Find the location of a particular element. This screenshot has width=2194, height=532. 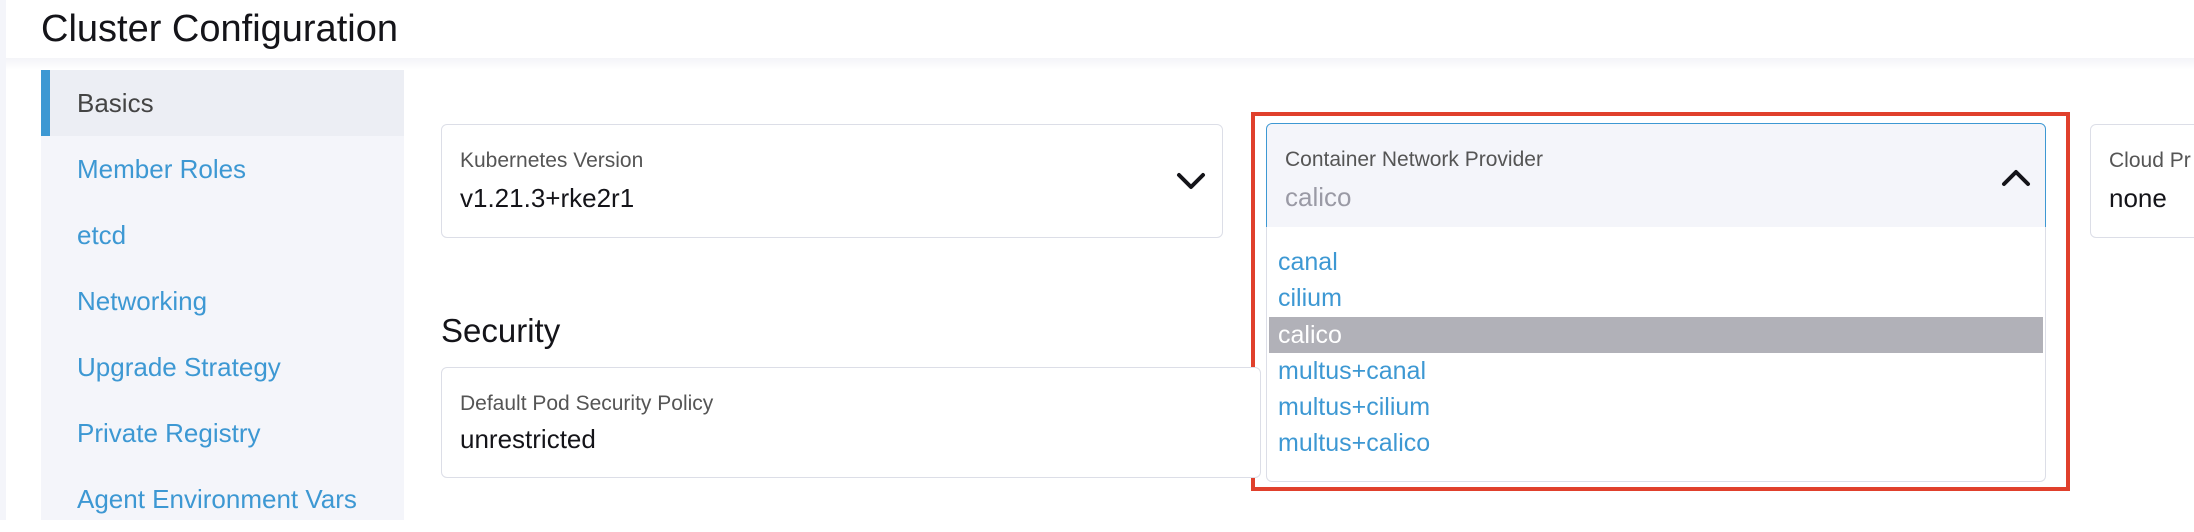

page-edge is located at coordinates (3, 260).